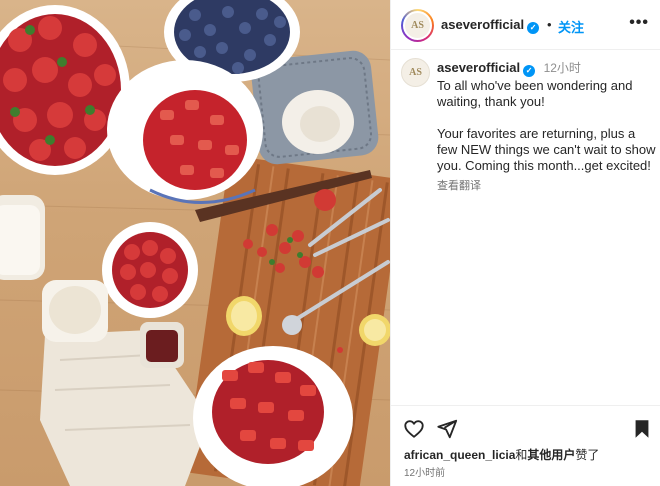 This screenshot has width=660, height=486. I want to click on liked-by-user: african_queen_licia, so click(459, 455).